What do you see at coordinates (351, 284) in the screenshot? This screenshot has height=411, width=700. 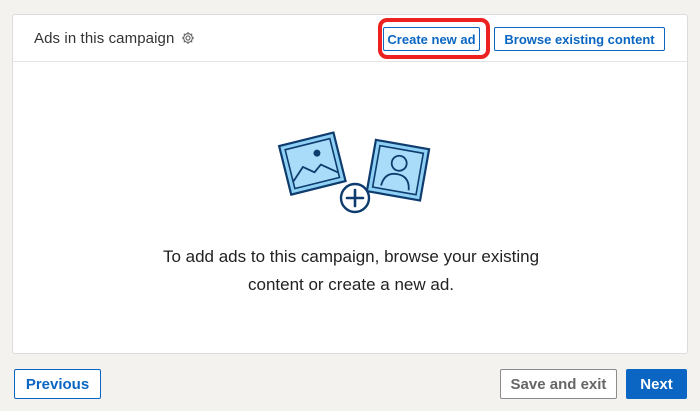 I see `empty-state-line-2: content or create a new ad.` at bounding box center [351, 284].